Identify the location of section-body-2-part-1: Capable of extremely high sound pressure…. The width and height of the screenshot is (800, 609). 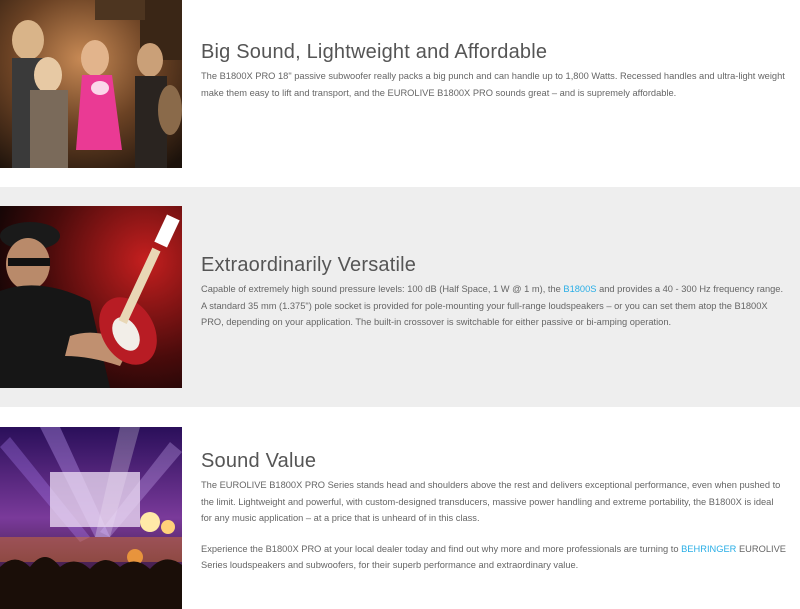
(382, 289).